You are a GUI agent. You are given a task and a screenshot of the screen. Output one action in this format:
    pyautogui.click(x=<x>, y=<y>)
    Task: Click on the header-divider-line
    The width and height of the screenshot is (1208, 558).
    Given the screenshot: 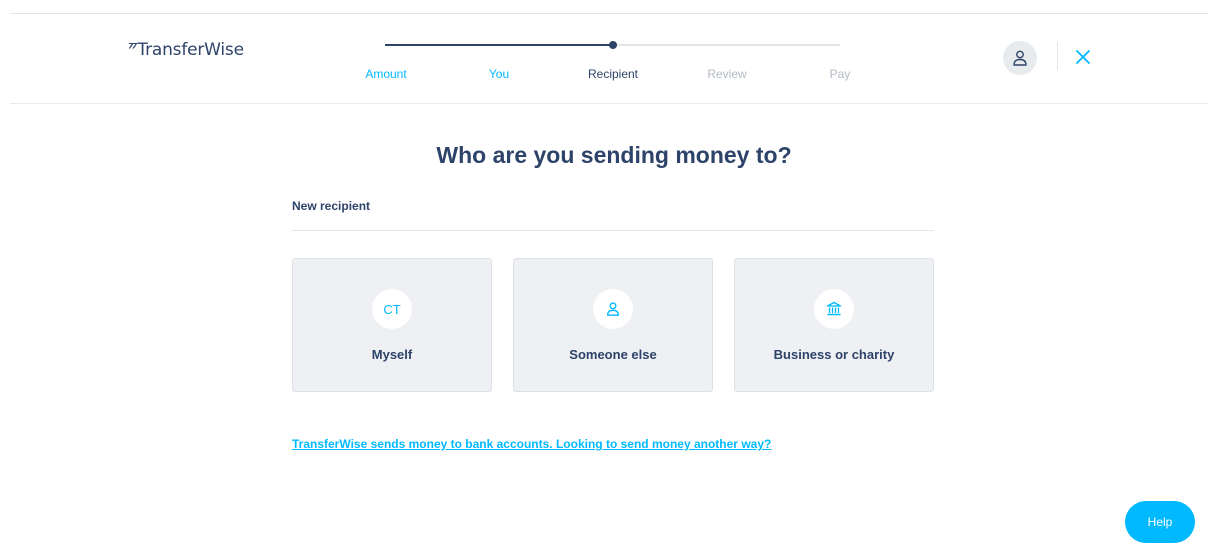 What is the action you would take?
    pyautogui.click(x=609, y=103)
    